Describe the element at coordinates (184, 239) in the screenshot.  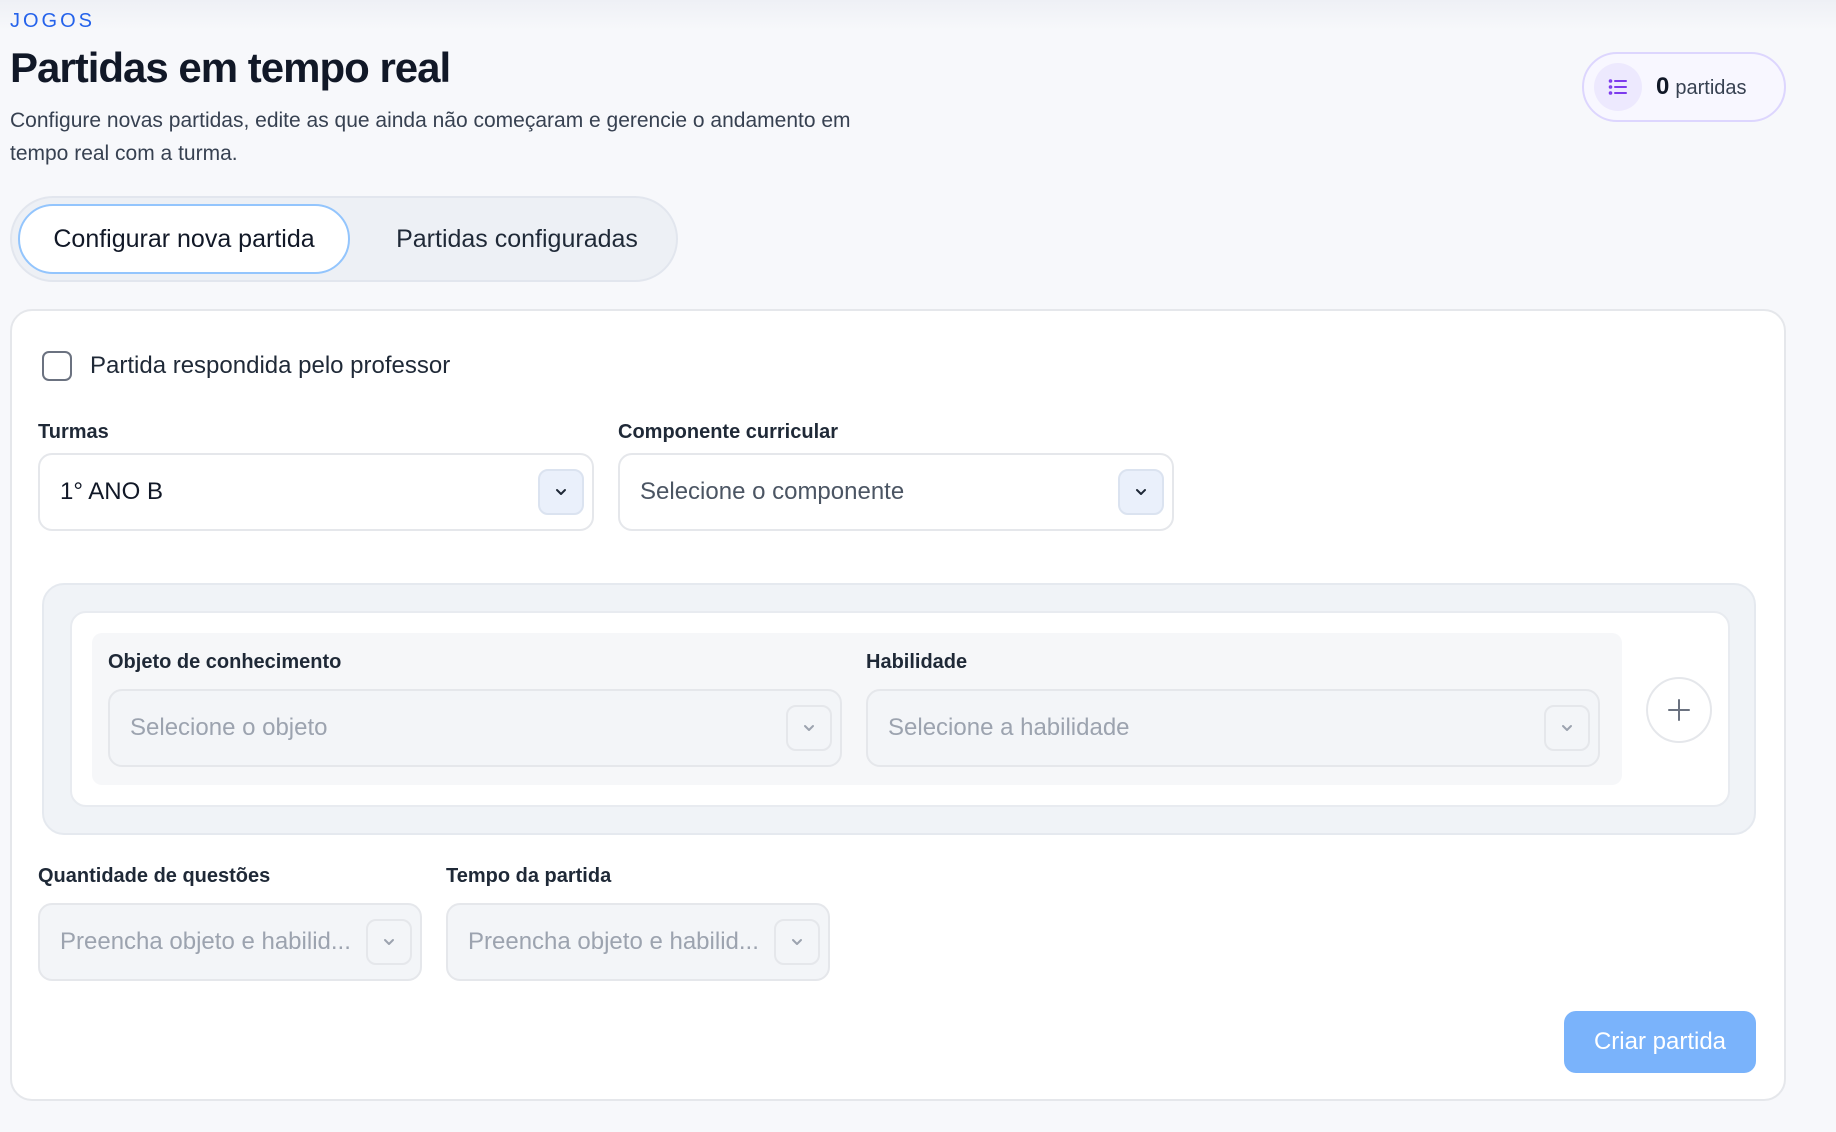
I see `tab-configure-new-match: Configurar nova partida` at that location.